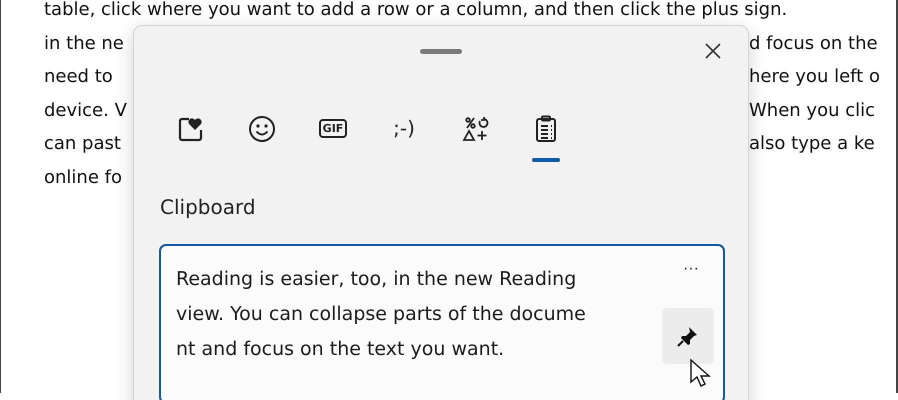 The image size is (898, 400). What do you see at coordinates (404, 136) in the screenshot?
I see `kaomoji-tab: ;-)` at bounding box center [404, 136].